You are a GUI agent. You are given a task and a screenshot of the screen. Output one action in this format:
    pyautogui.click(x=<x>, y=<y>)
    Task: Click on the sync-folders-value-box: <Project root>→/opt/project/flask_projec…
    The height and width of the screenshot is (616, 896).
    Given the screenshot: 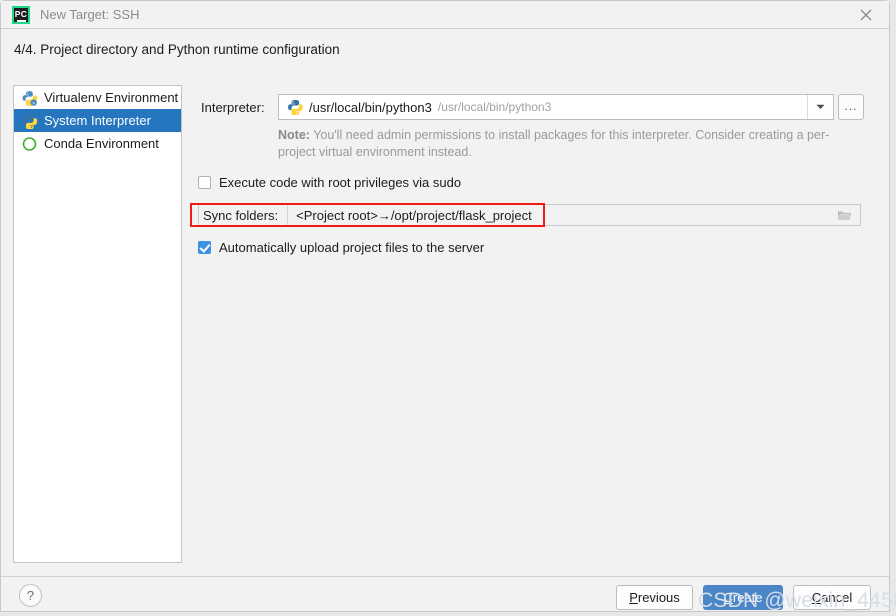 What is the action you would take?
    pyautogui.click(x=562, y=215)
    